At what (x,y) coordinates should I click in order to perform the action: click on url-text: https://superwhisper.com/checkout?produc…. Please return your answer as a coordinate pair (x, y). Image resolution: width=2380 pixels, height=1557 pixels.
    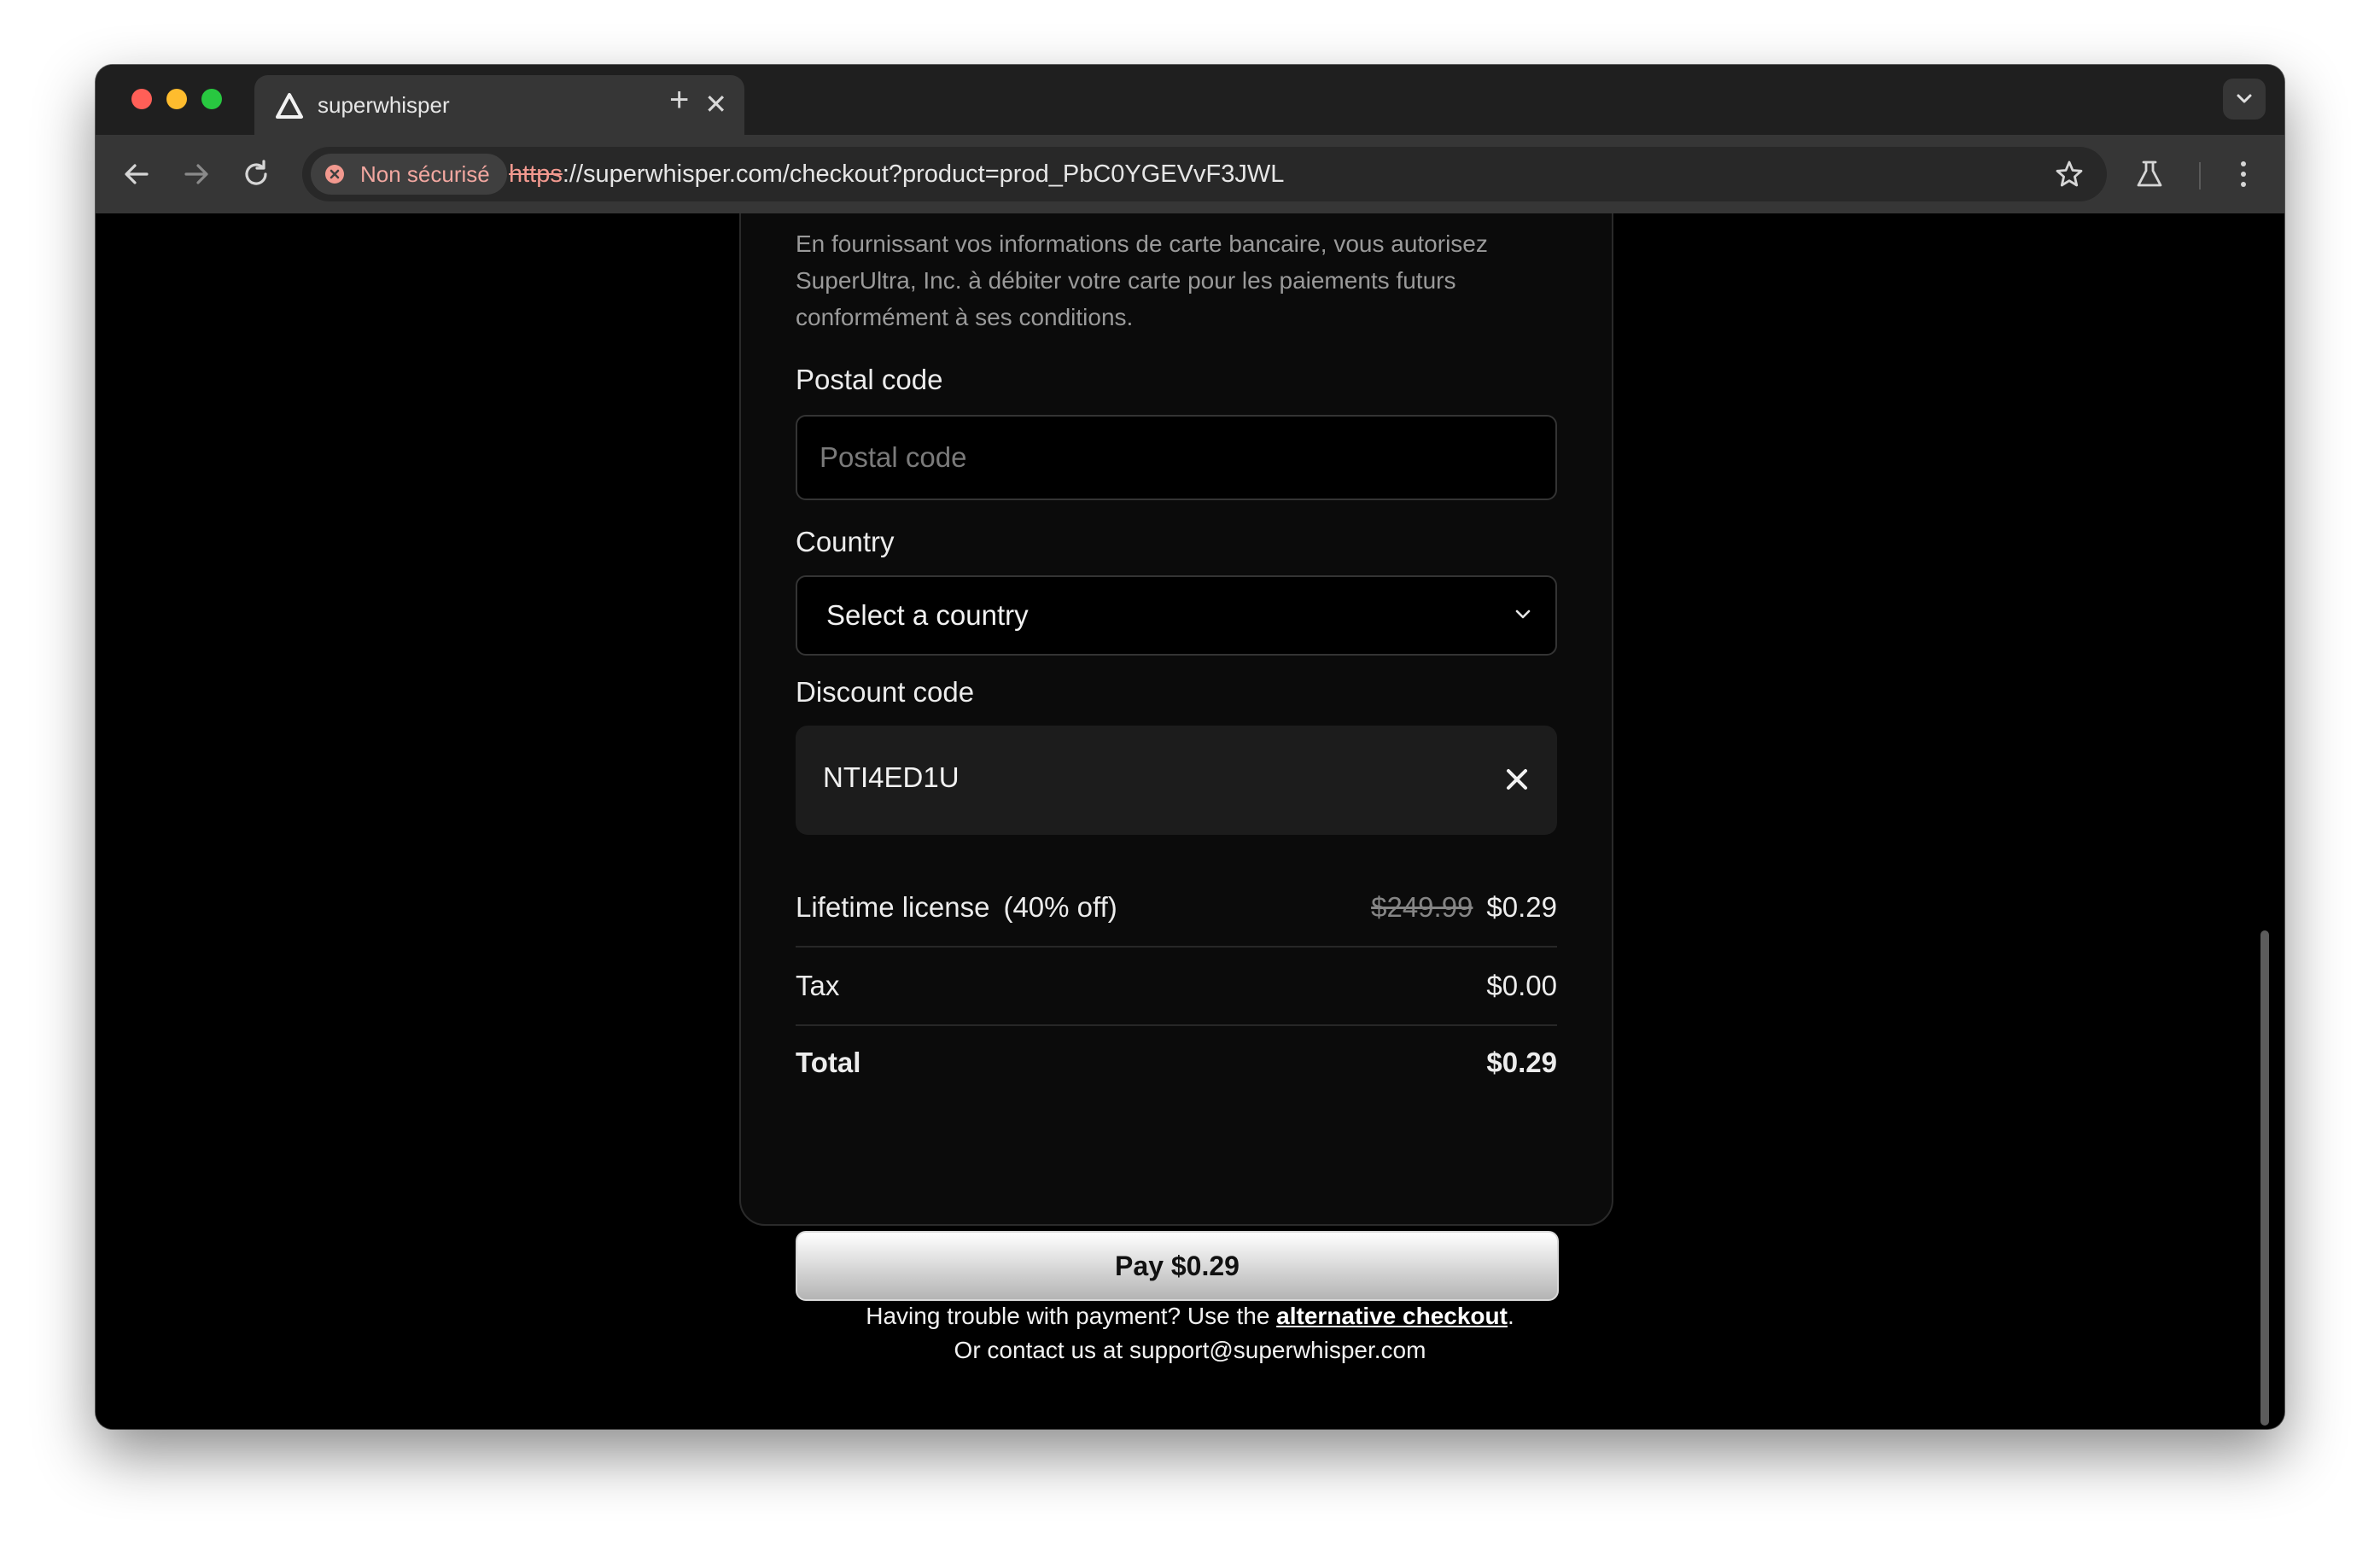
    Looking at the image, I should click on (896, 174).